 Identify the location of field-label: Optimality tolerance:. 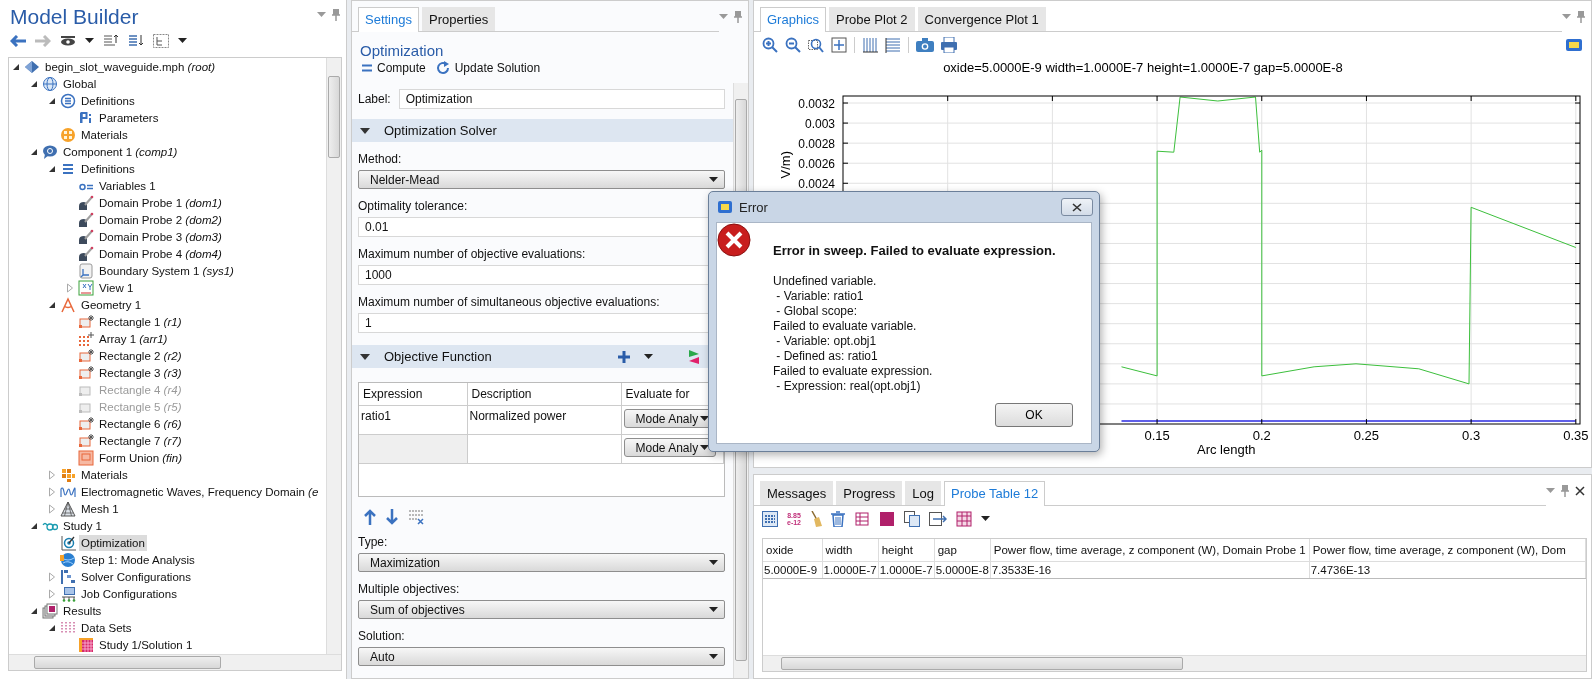
(413, 206).